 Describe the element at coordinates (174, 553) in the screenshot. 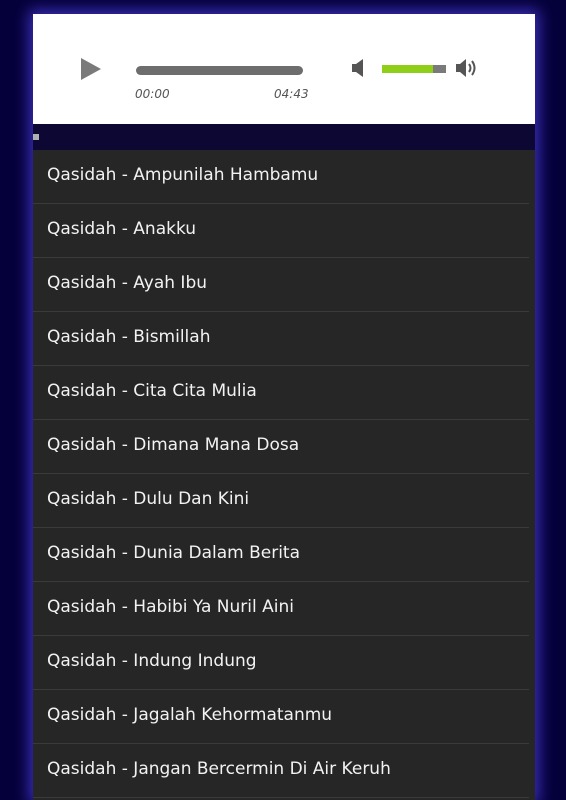

I see `track-title: Qasidah - Dunia Dalam Berita` at that location.